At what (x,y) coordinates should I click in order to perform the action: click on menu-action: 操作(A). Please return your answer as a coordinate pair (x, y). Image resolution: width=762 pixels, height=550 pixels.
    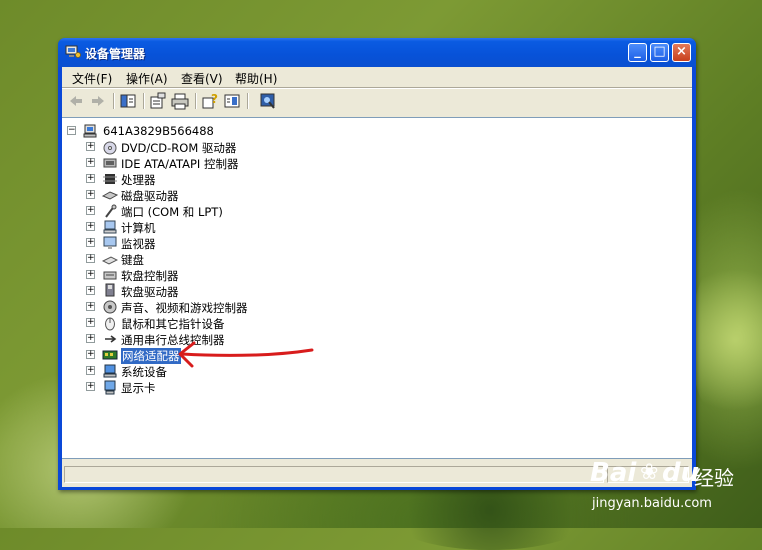
    Looking at the image, I should click on (147, 78).